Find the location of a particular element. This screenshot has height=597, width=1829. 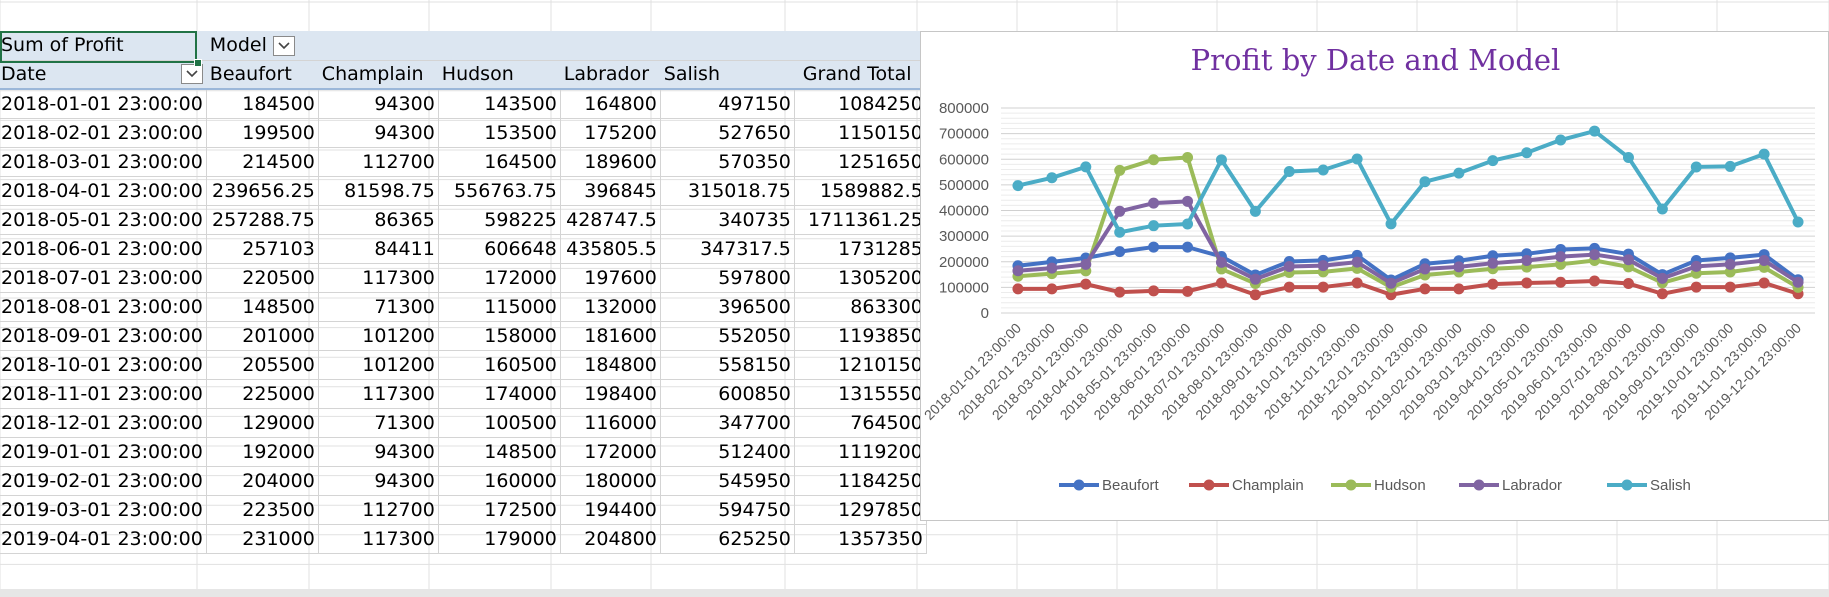

value-cell: 315018.75 is located at coordinates (727, 191).